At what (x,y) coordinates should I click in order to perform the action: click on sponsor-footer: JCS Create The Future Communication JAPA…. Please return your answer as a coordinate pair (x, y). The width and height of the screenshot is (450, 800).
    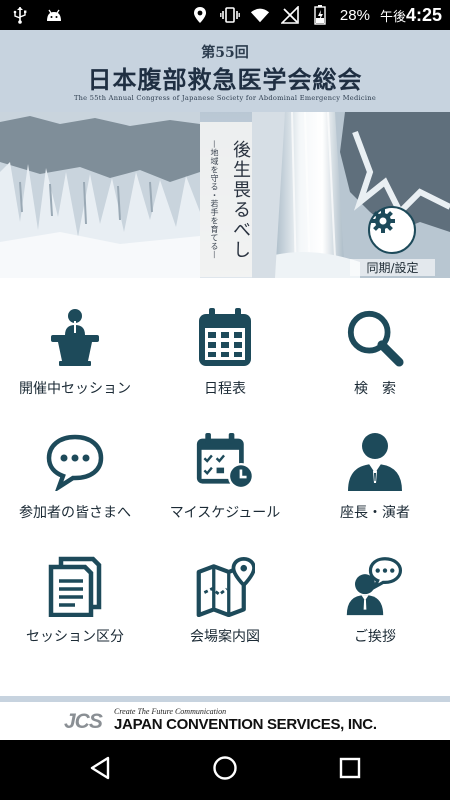
    Looking at the image, I should click on (225, 721).